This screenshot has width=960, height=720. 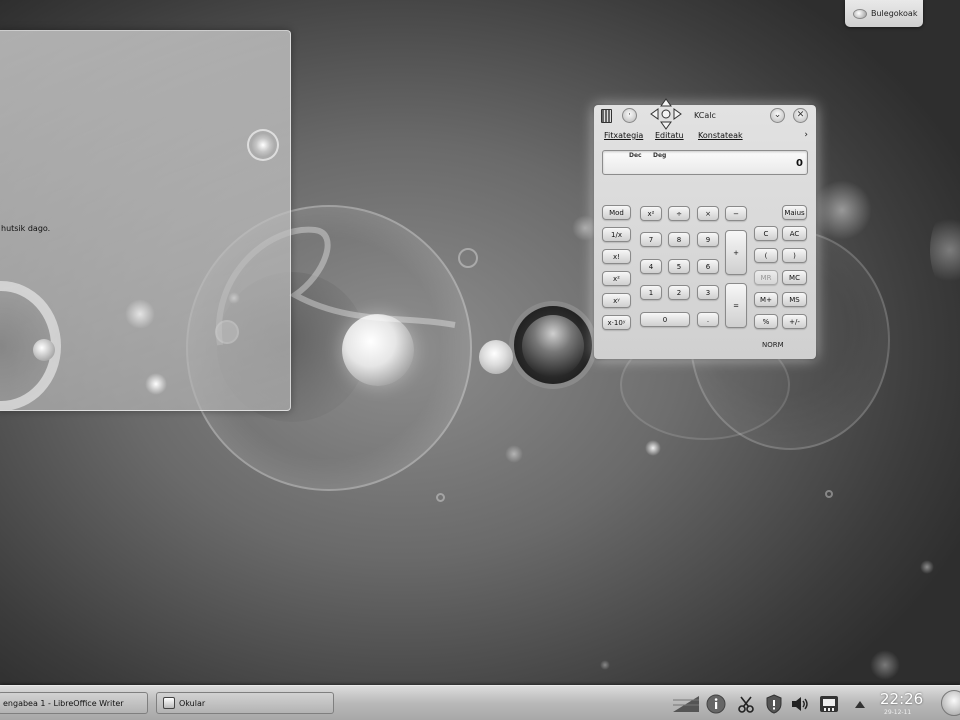 What do you see at coordinates (794, 255) in the screenshot?
I see `close-paren-button: )` at bounding box center [794, 255].